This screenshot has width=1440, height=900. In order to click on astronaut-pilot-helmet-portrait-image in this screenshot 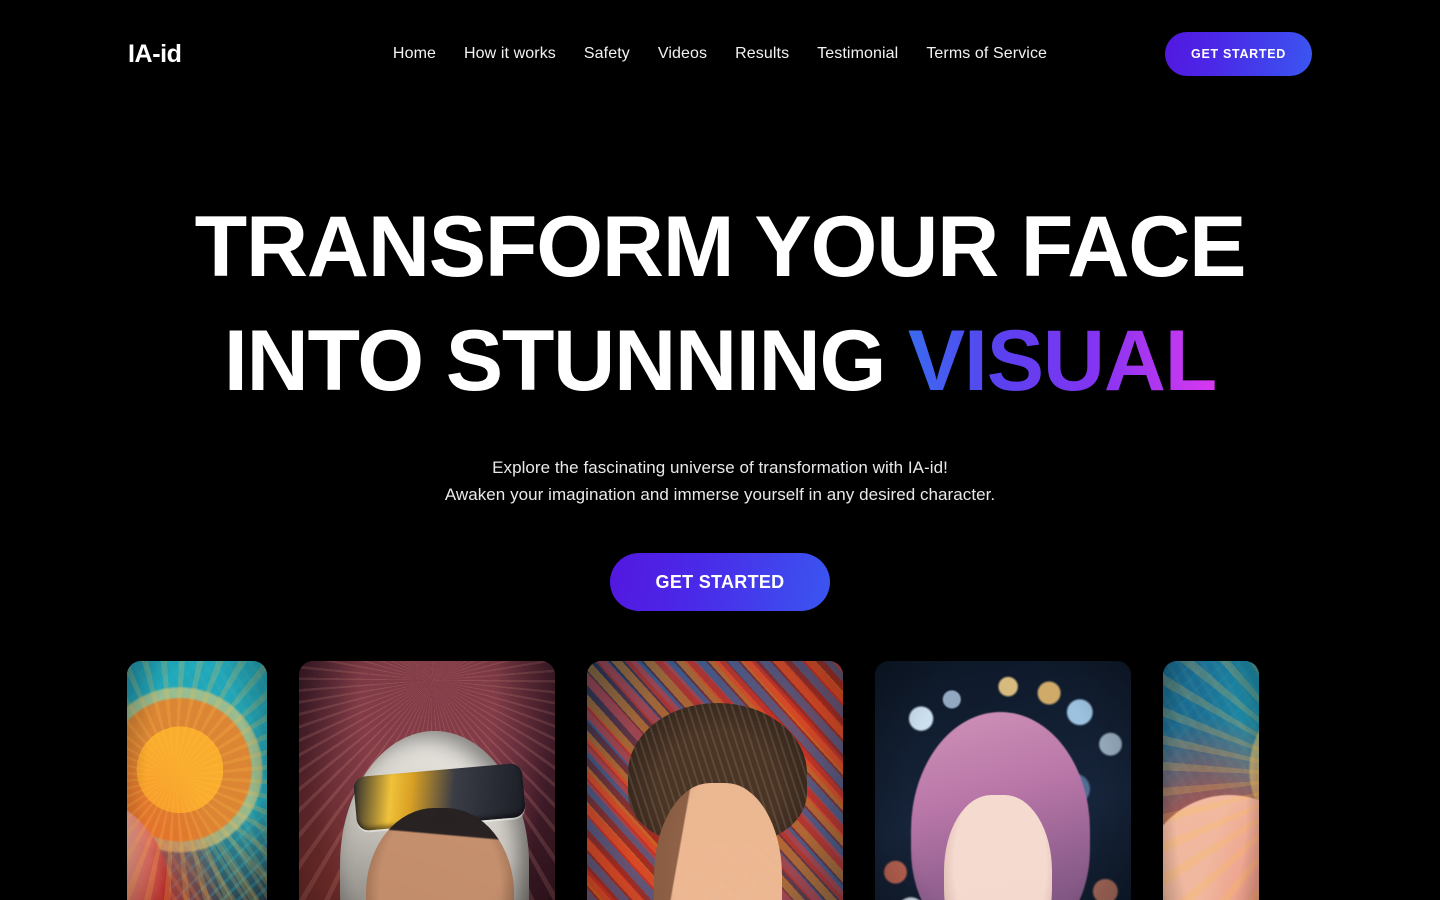, I will do `click(427, 780)`.